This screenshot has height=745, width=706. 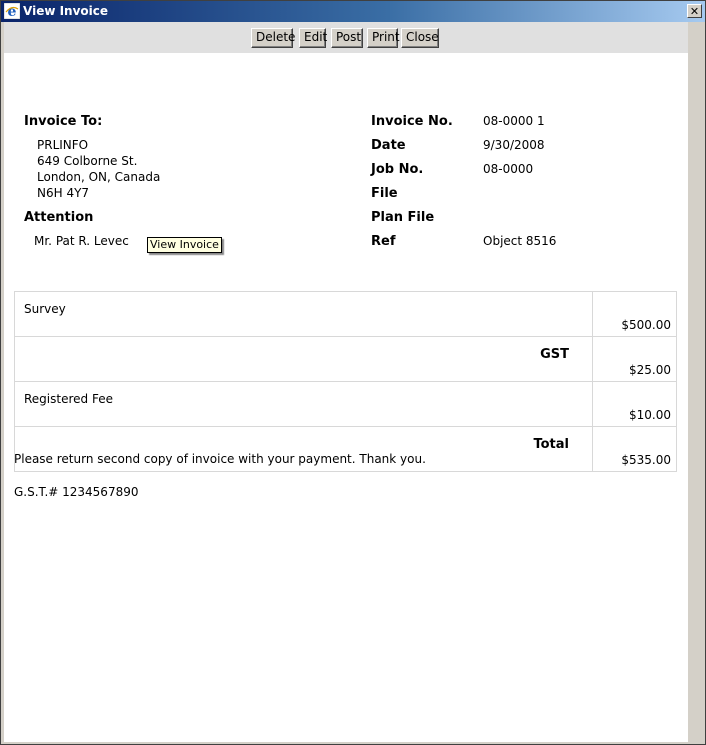 What do you see at coordinates (353, 11) in the screenshot?
I see `title-bar: e View Invoice ✕` at bounding box center [353, 11].